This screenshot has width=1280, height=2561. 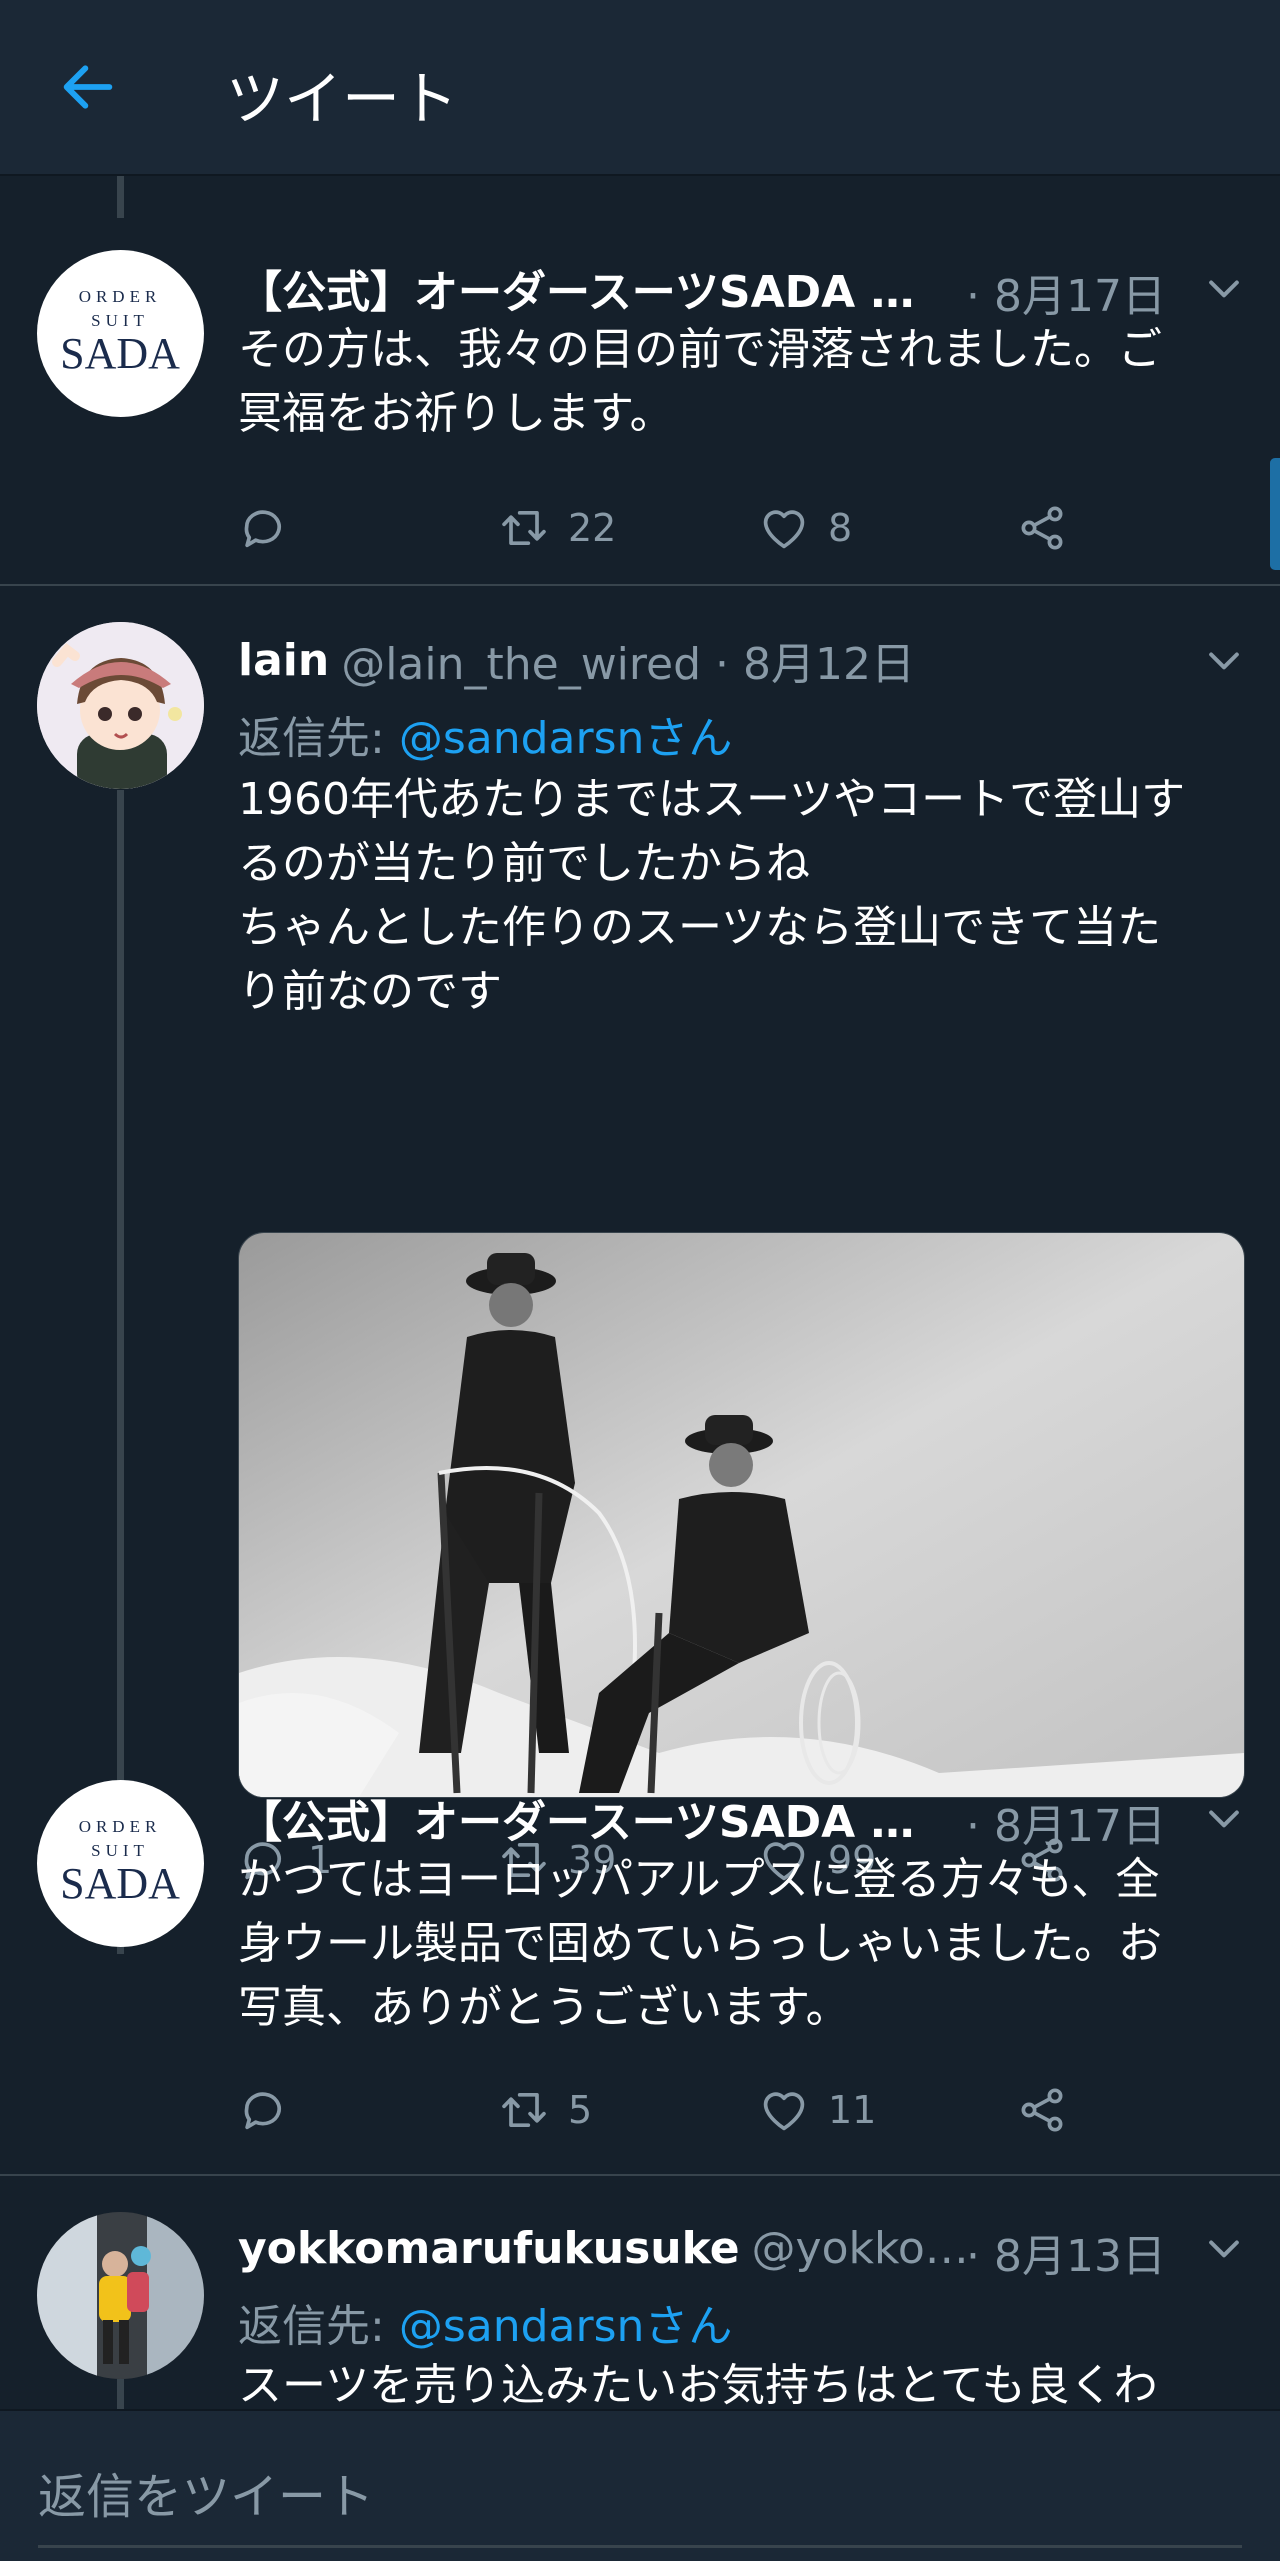 I want to click on retweet-button: 5, so click(x=545, y=2110).